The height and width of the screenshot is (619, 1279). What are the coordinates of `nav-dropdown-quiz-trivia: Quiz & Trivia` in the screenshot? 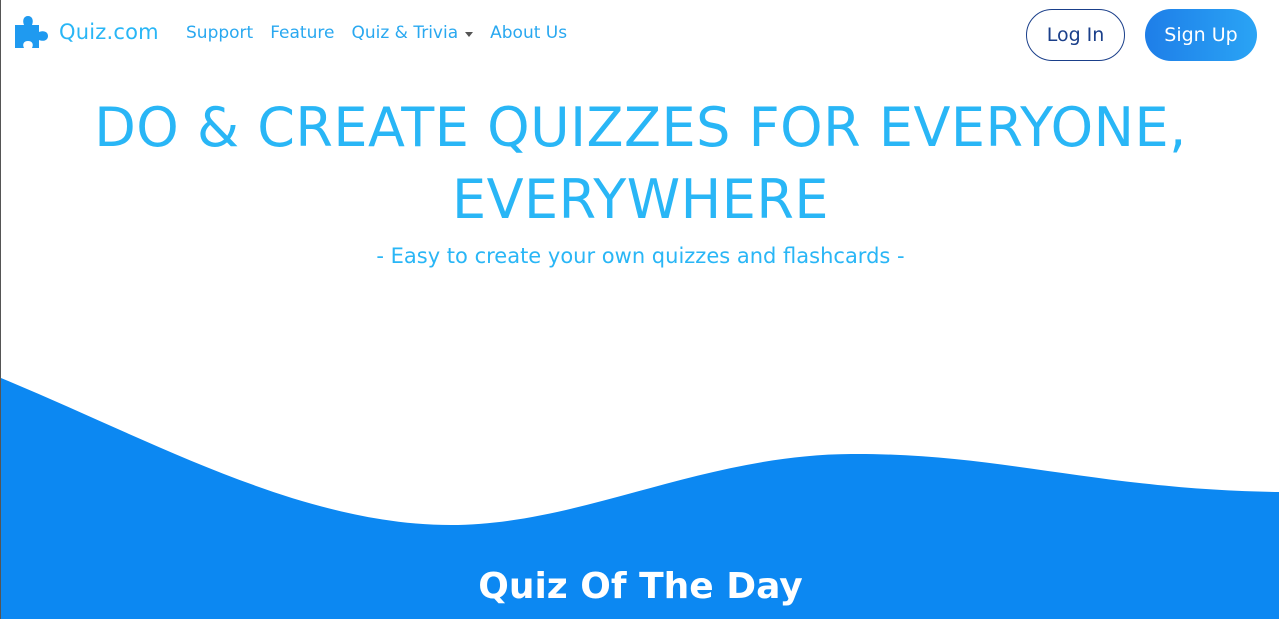 It's located at (412, 33).